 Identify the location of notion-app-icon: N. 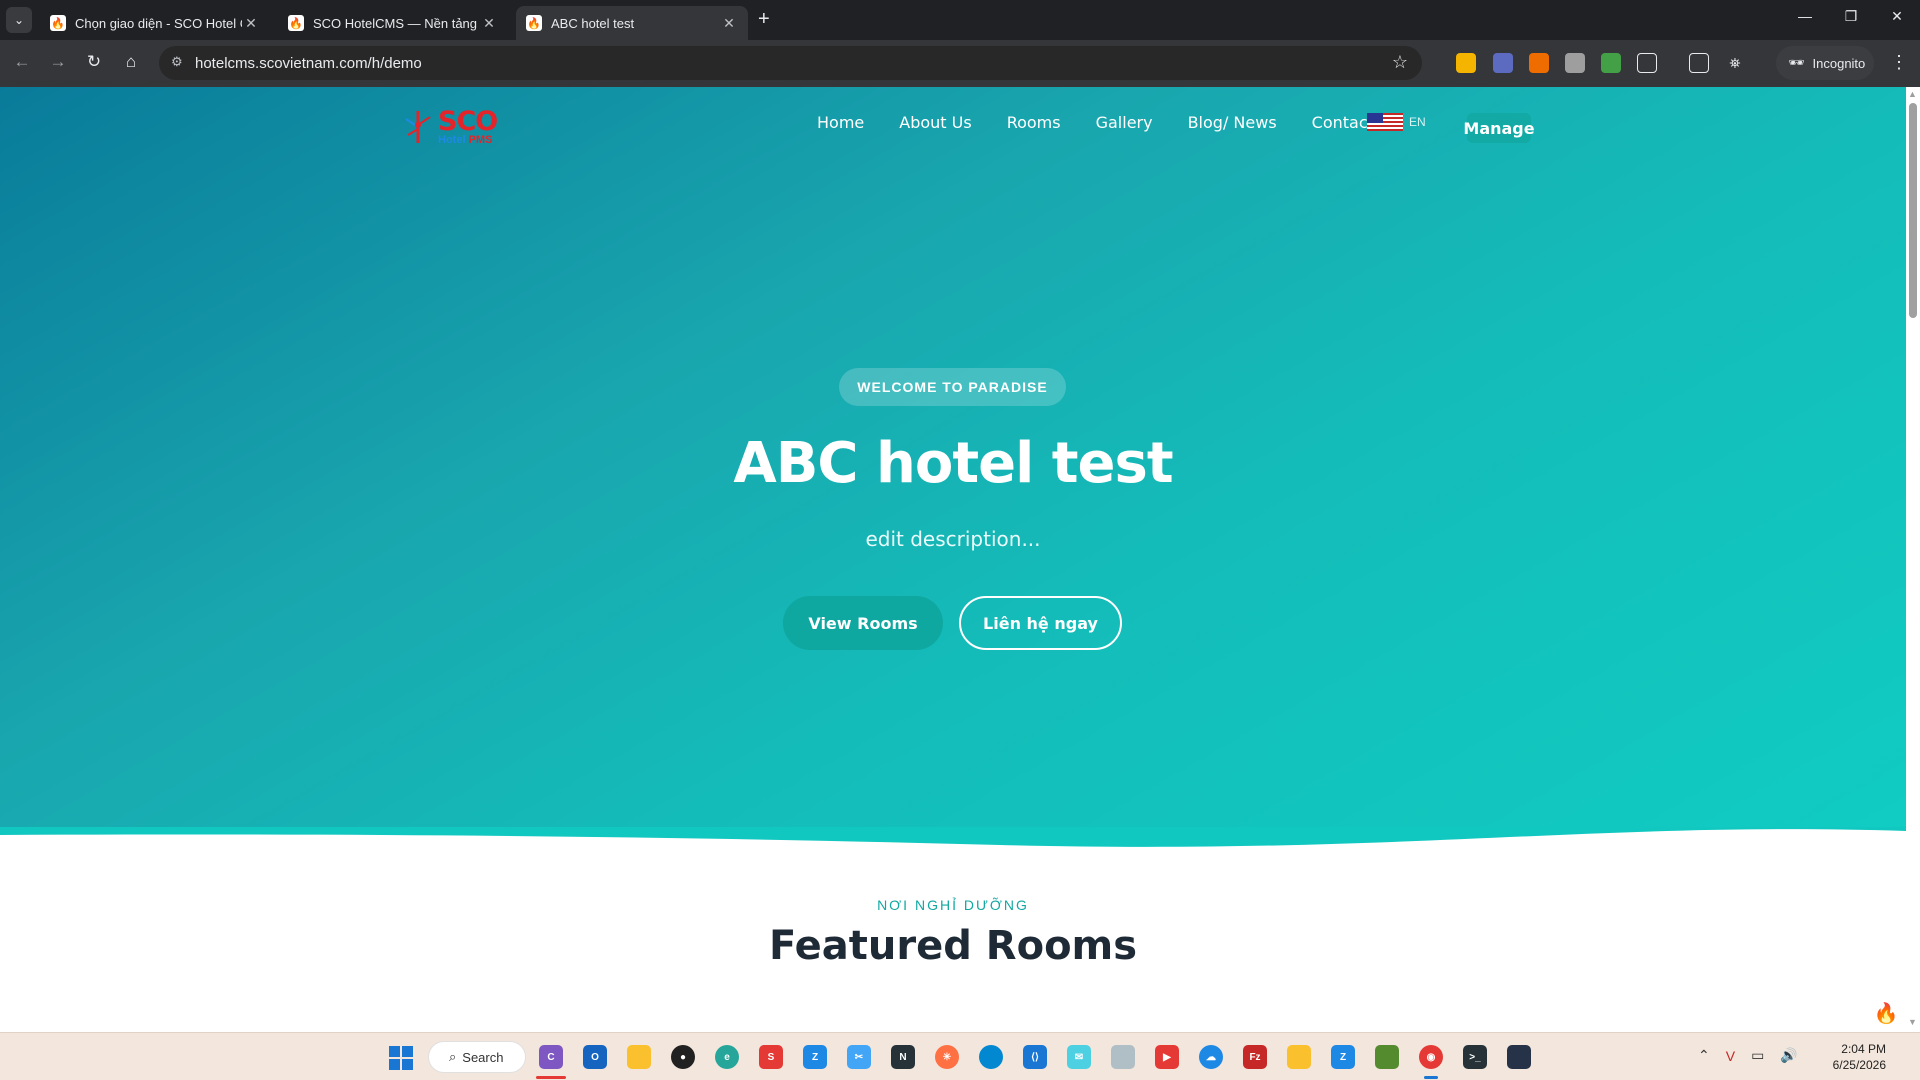
(903, 1057).